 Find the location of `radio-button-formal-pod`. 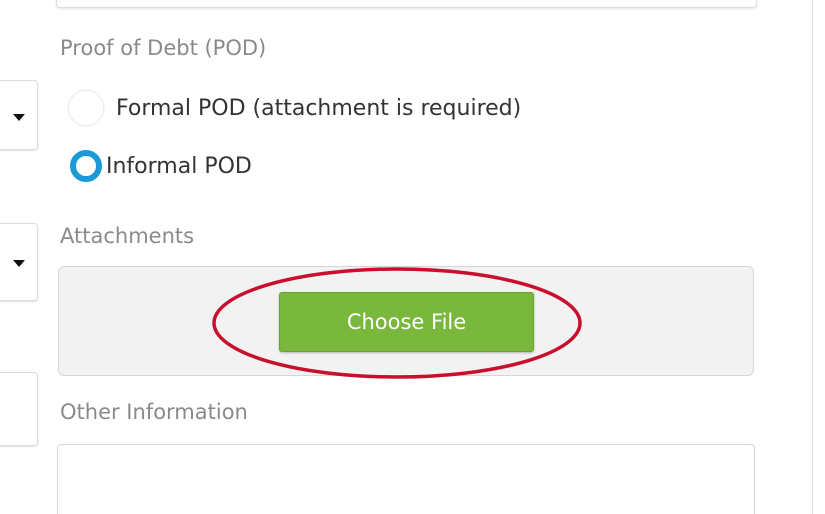

radio-button-formal-pod is located at coordinates (86, 108).